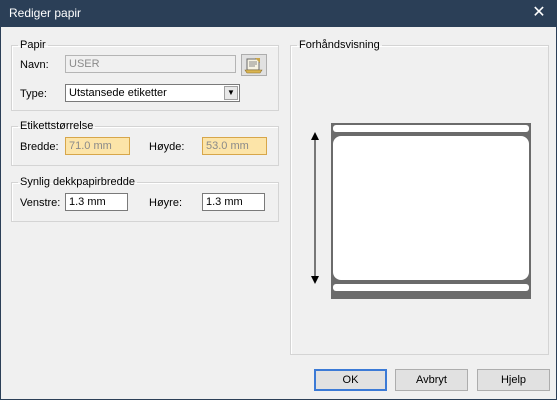 This screenshot has width=557, height=400. What do you see at coordinates (167, 147) in the screenshot?
I see `height-label: Høyde:` at bounding box center [167, 147].